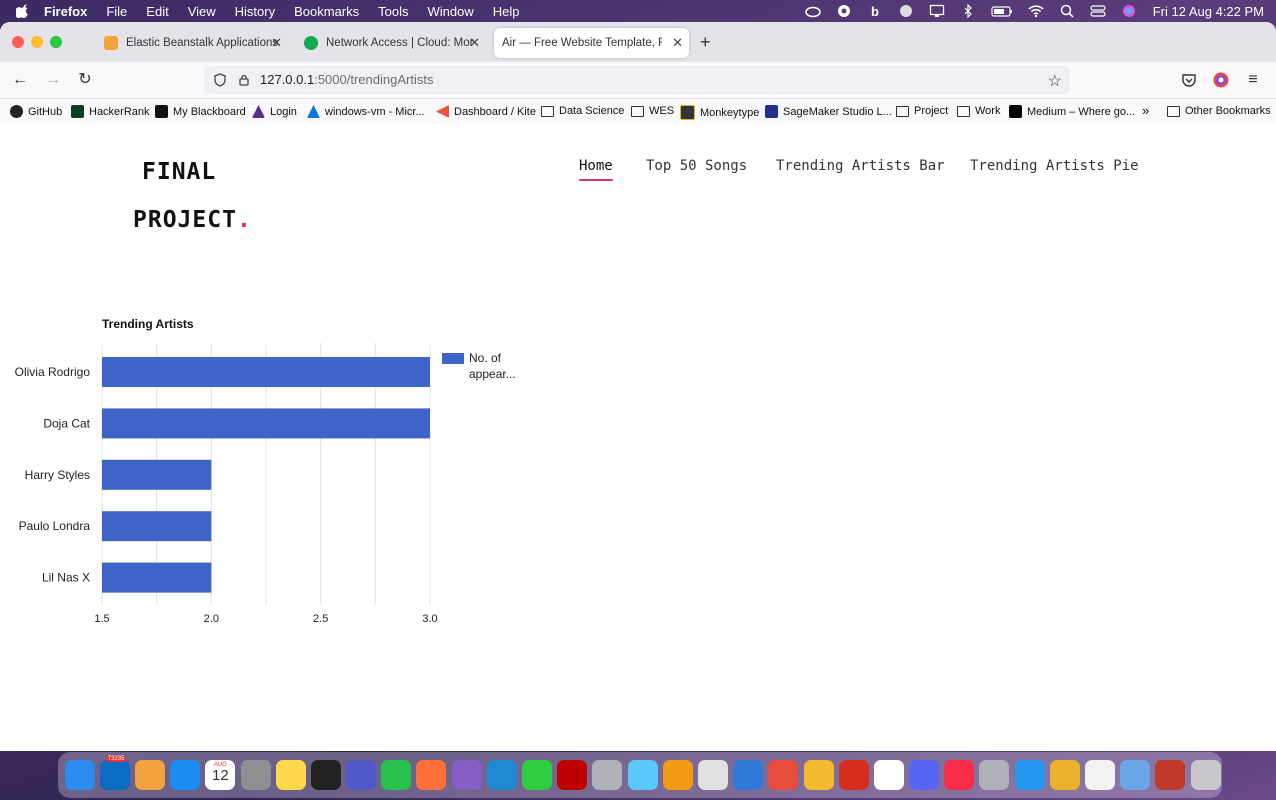 This screenshot has width=1276, height=800. I want to click on bar-paulo-londra, so click(157, 526).